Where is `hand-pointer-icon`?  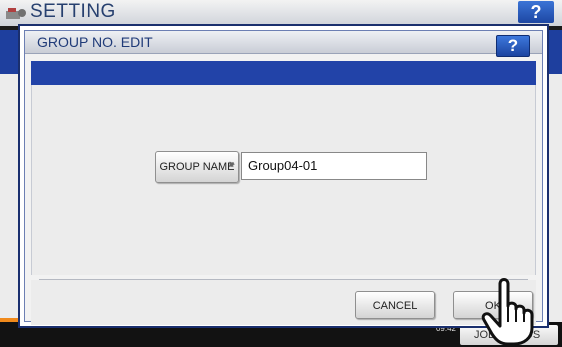
hand-pointer-icon is located at coordinates (507, 312).